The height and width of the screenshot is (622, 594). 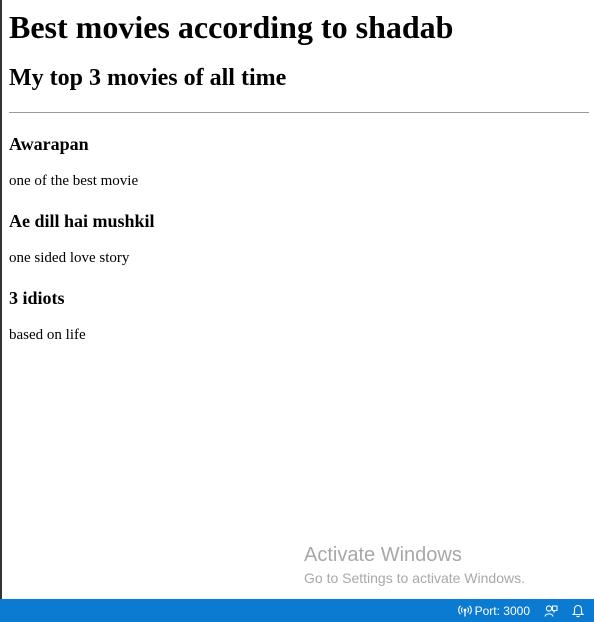 I want to click on movie-item: 3 idiots based on life, so click(x=299, y=315).